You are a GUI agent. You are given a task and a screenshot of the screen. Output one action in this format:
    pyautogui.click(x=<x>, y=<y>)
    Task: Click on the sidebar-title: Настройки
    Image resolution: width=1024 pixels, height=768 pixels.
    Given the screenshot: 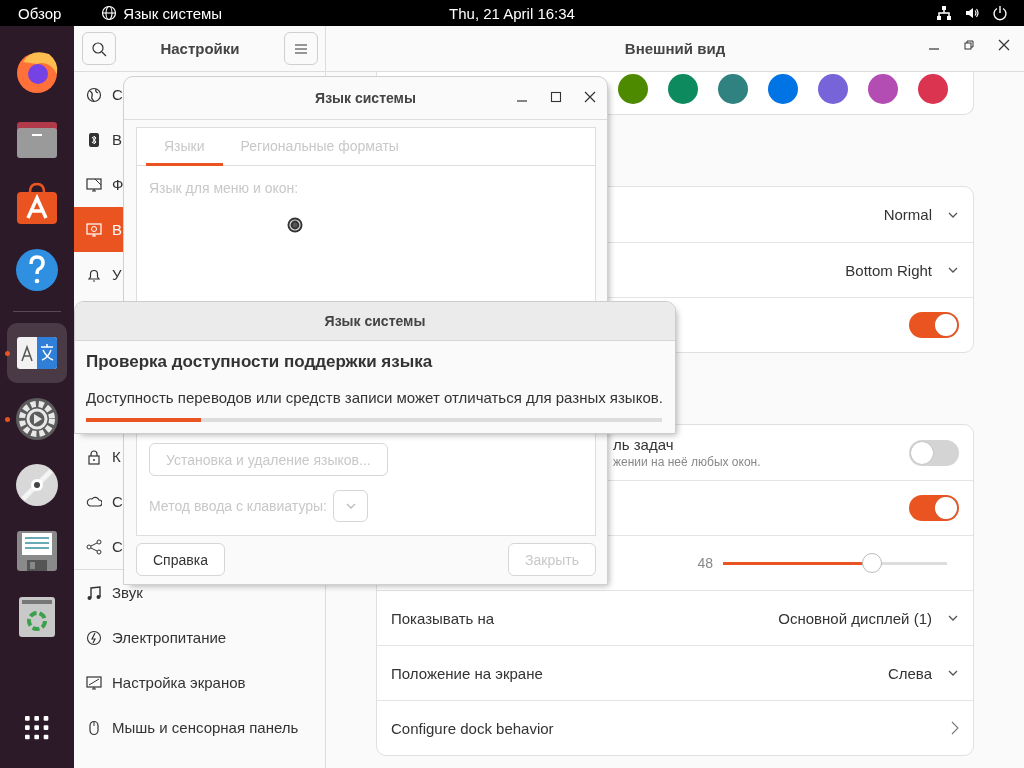 What is the action you would take?
    pyautogui.click(x=200, y=48)
    